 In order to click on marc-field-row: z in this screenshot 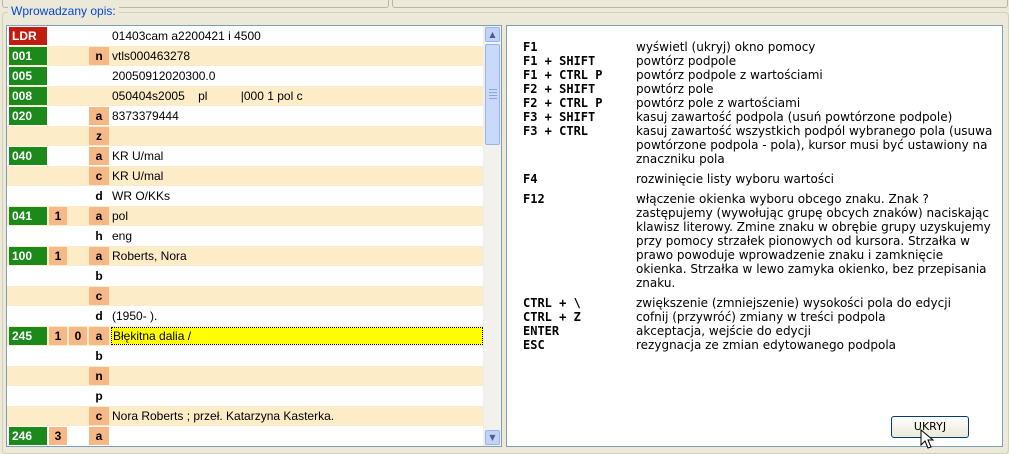, I will do `click(246, 136)`.